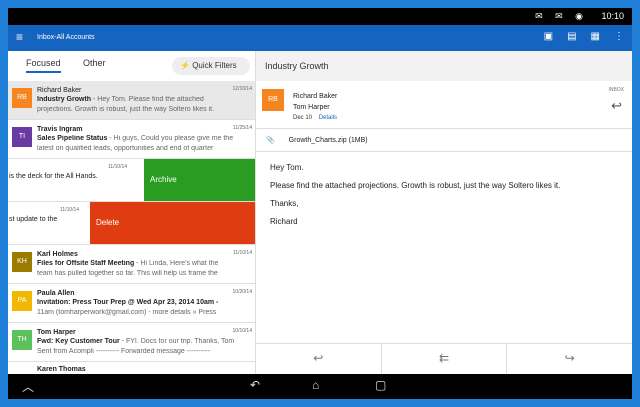  I want to click on avatar: TH, so click(22, 340).